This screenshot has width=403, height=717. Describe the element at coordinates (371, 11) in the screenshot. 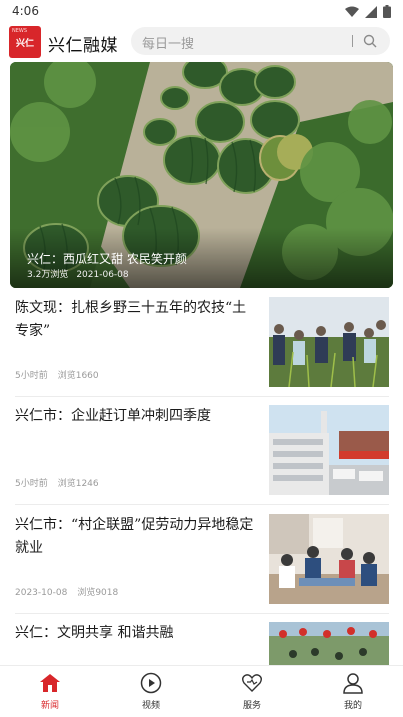

I see `signal-icon` at that location.